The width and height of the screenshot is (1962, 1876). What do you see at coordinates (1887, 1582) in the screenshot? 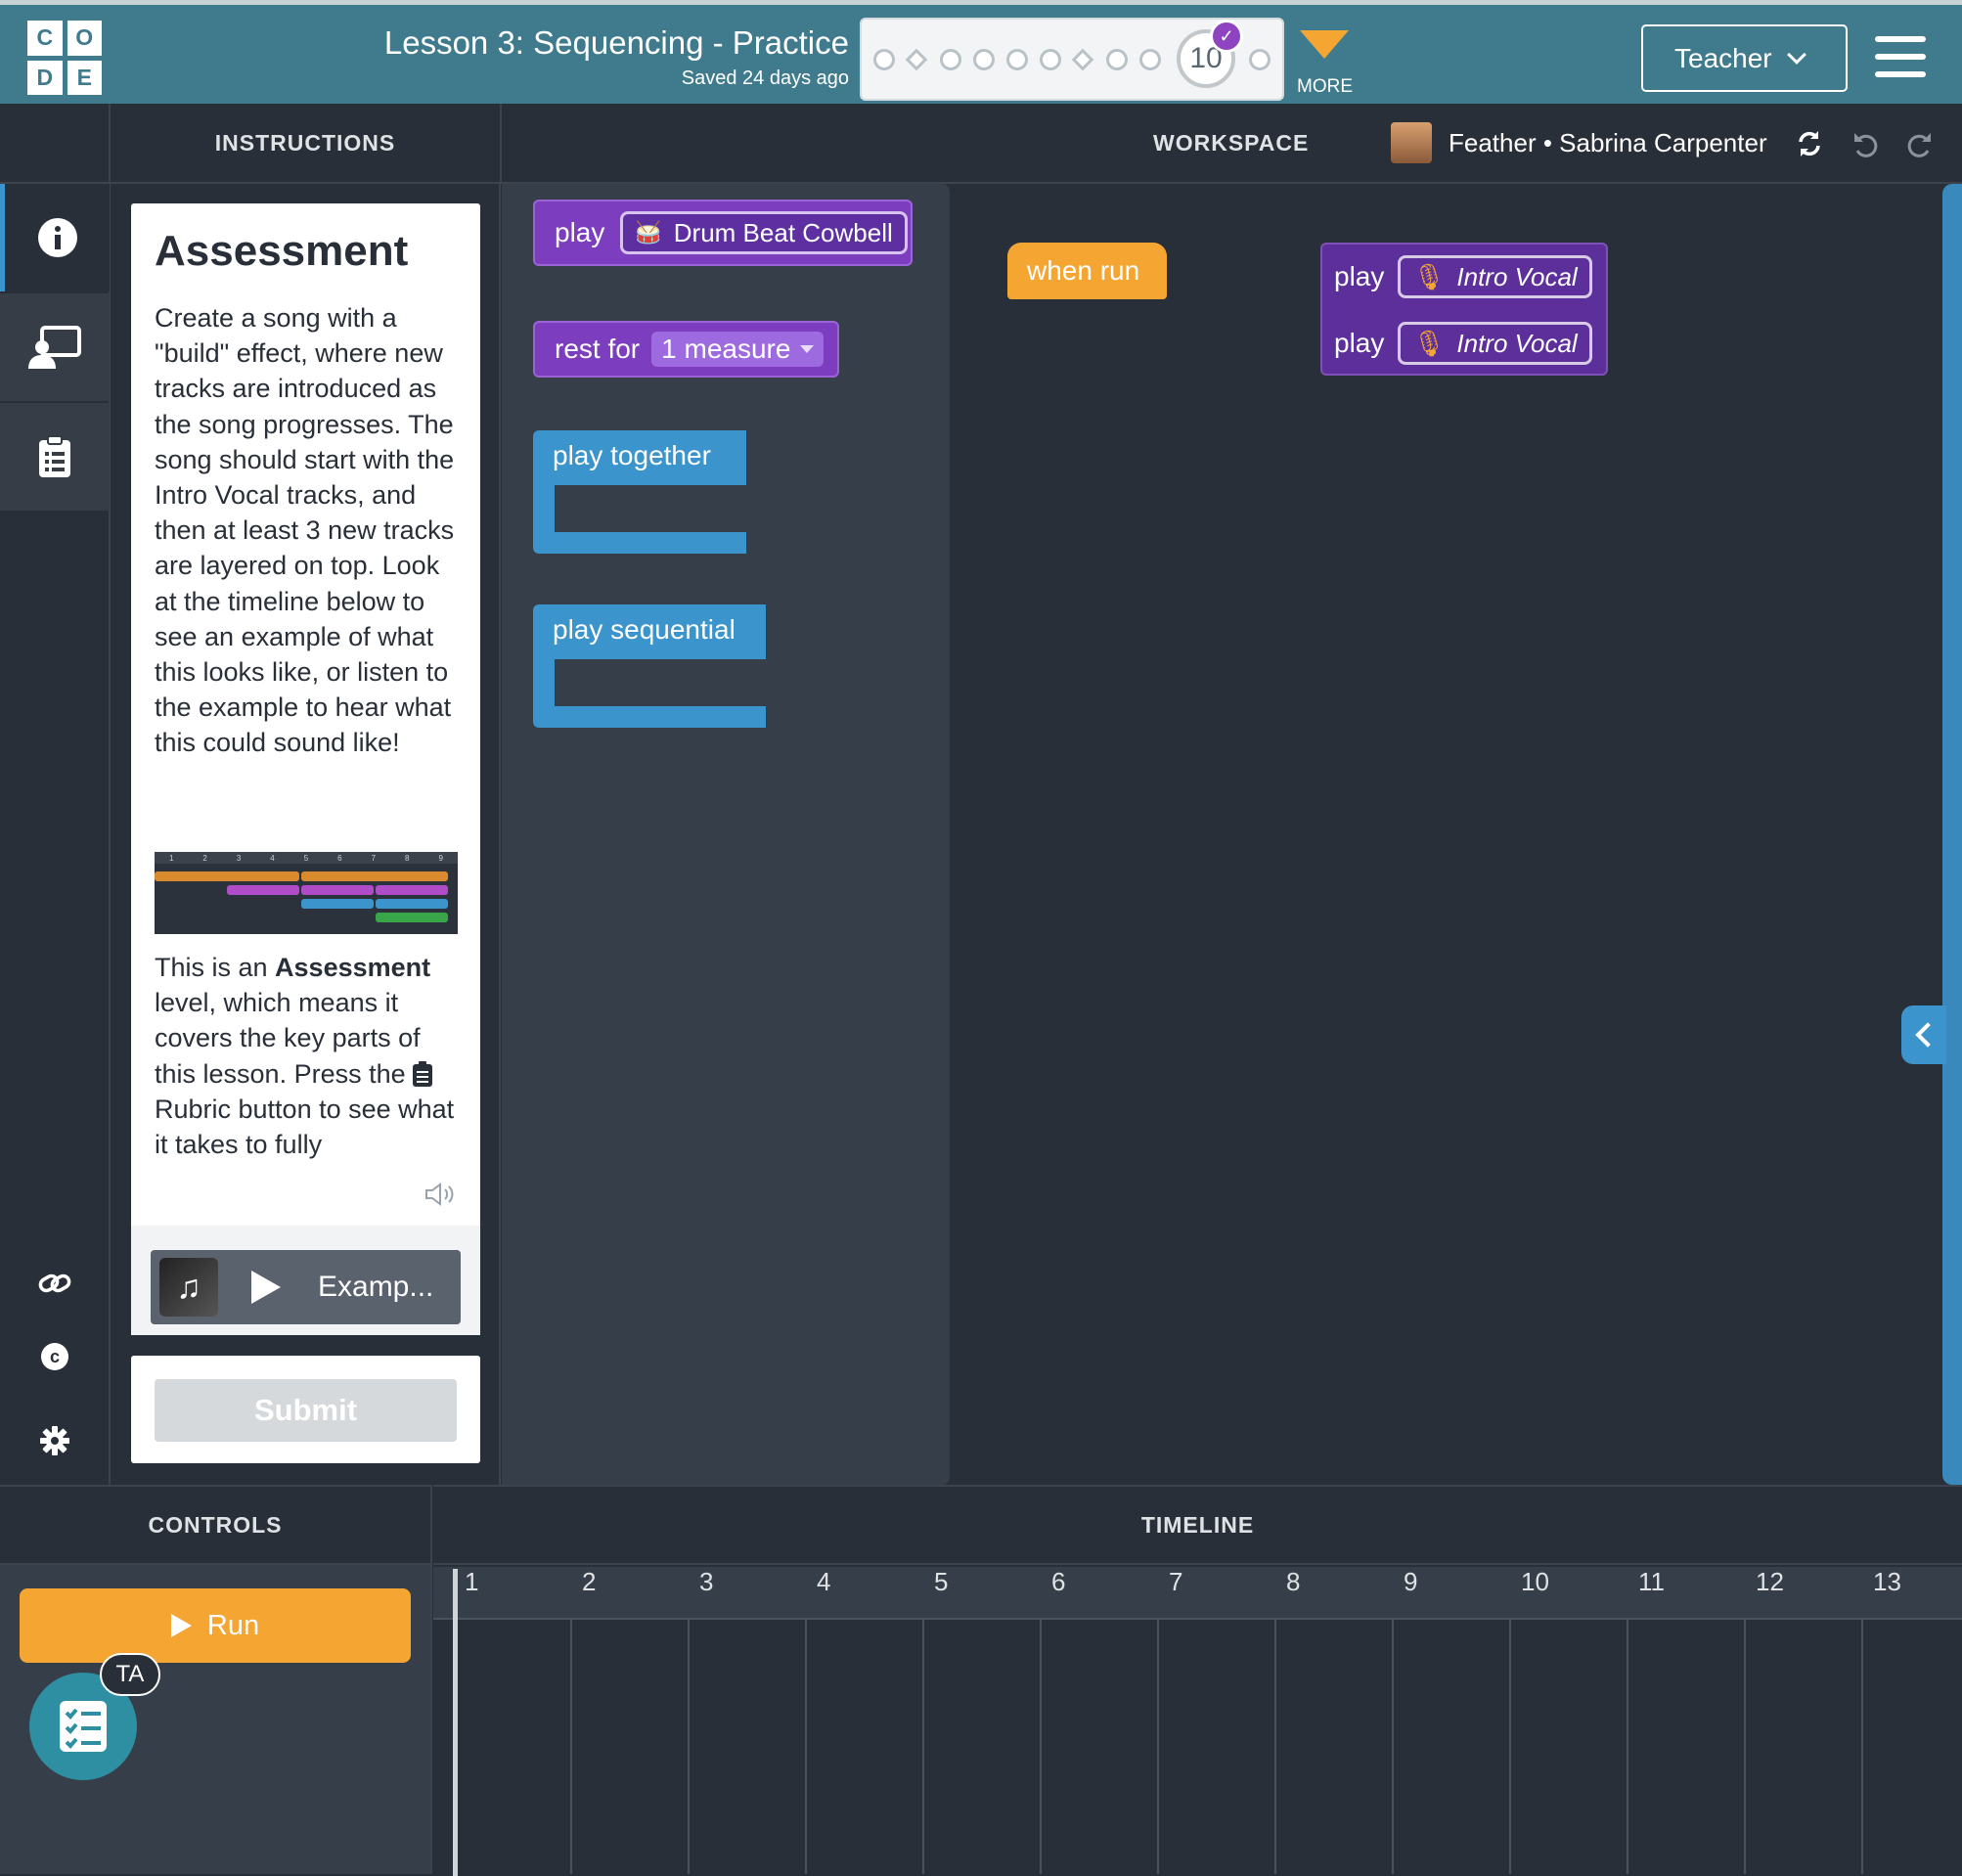
I see `measure-number: 13` at bounding box center [1887, 1582].